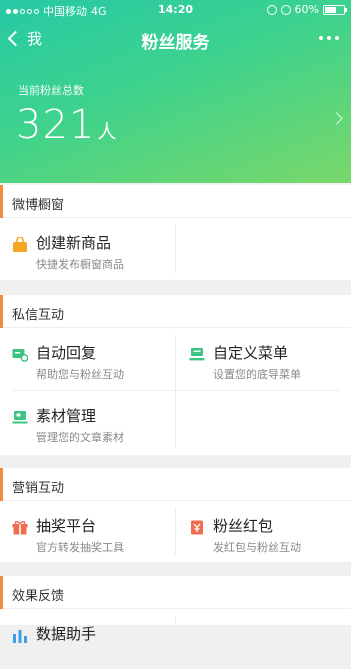 The height and width of the screenshot is (669, 351). I want to click on item-title: 粉丝红包, so click(243, 526).